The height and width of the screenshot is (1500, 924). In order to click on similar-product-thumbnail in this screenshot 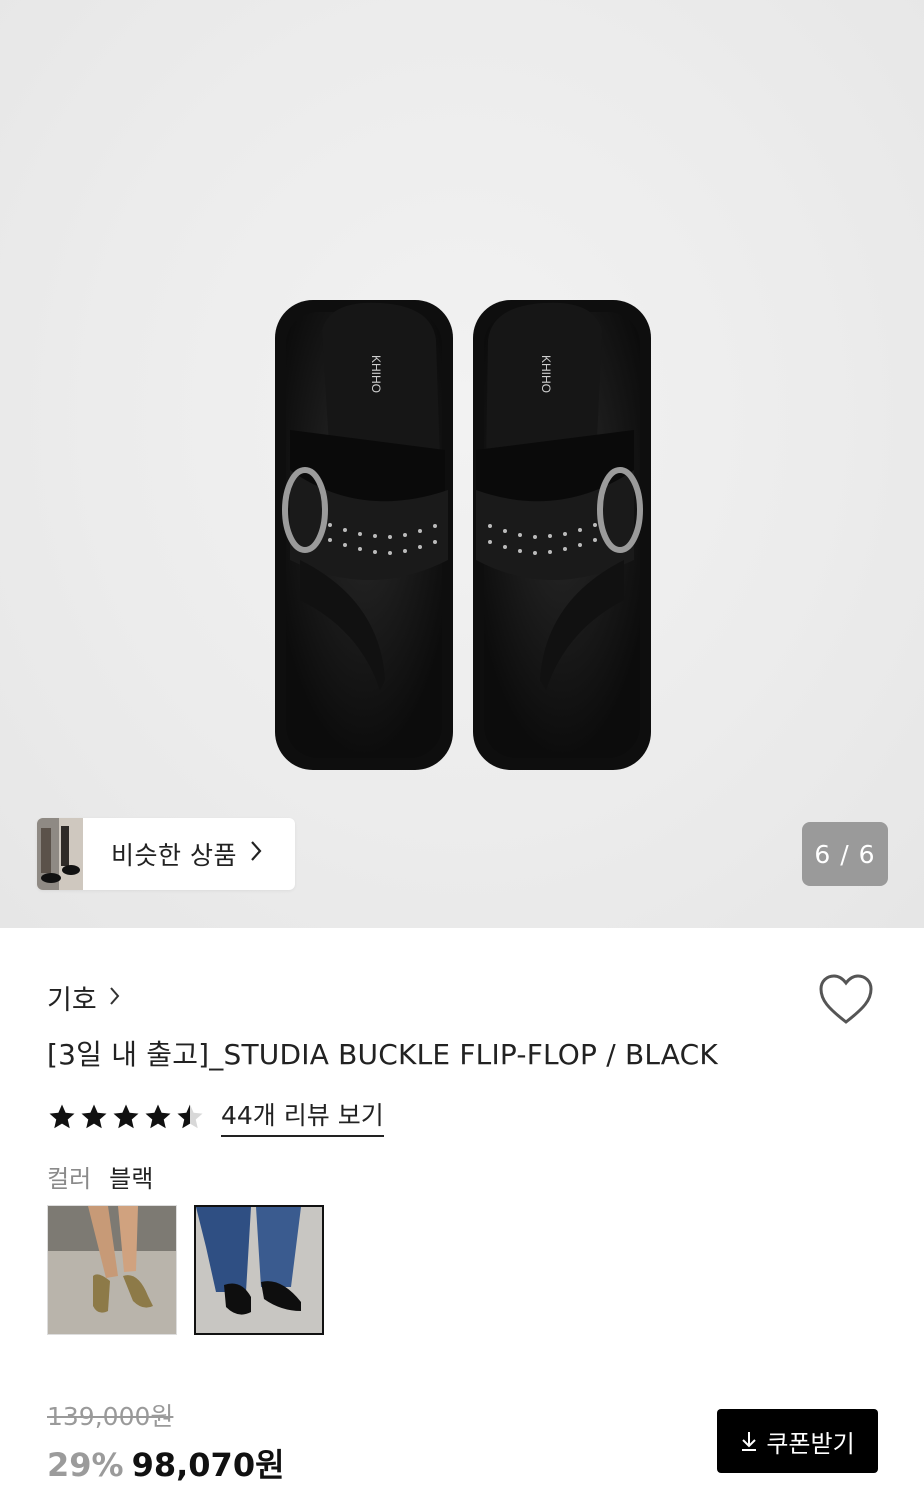, I will do `click(60, 854)`.